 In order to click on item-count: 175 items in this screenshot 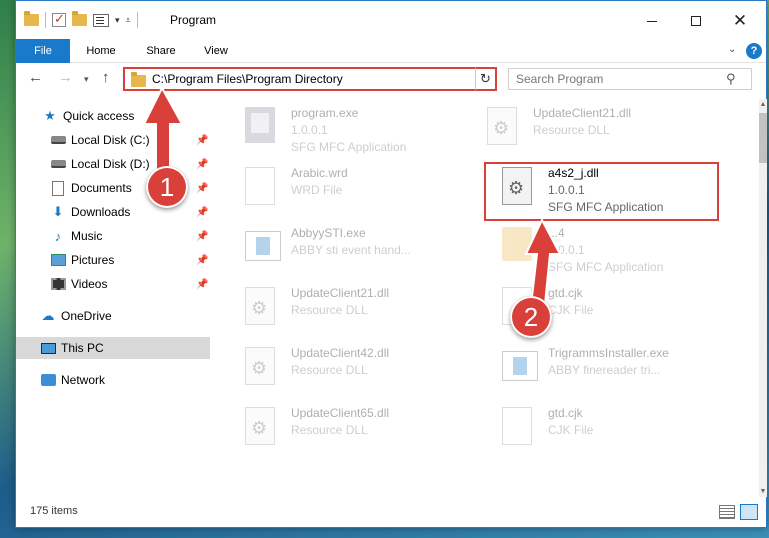, I will do `click(54, 511)`.